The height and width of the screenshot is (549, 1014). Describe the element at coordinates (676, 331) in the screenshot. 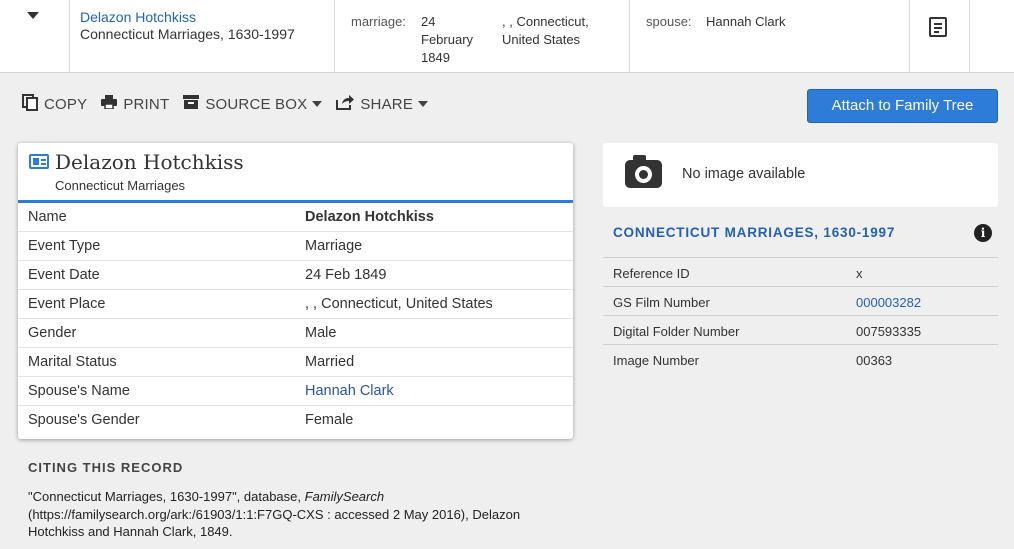

I see `row-label: Digital Folder Number` at that location.